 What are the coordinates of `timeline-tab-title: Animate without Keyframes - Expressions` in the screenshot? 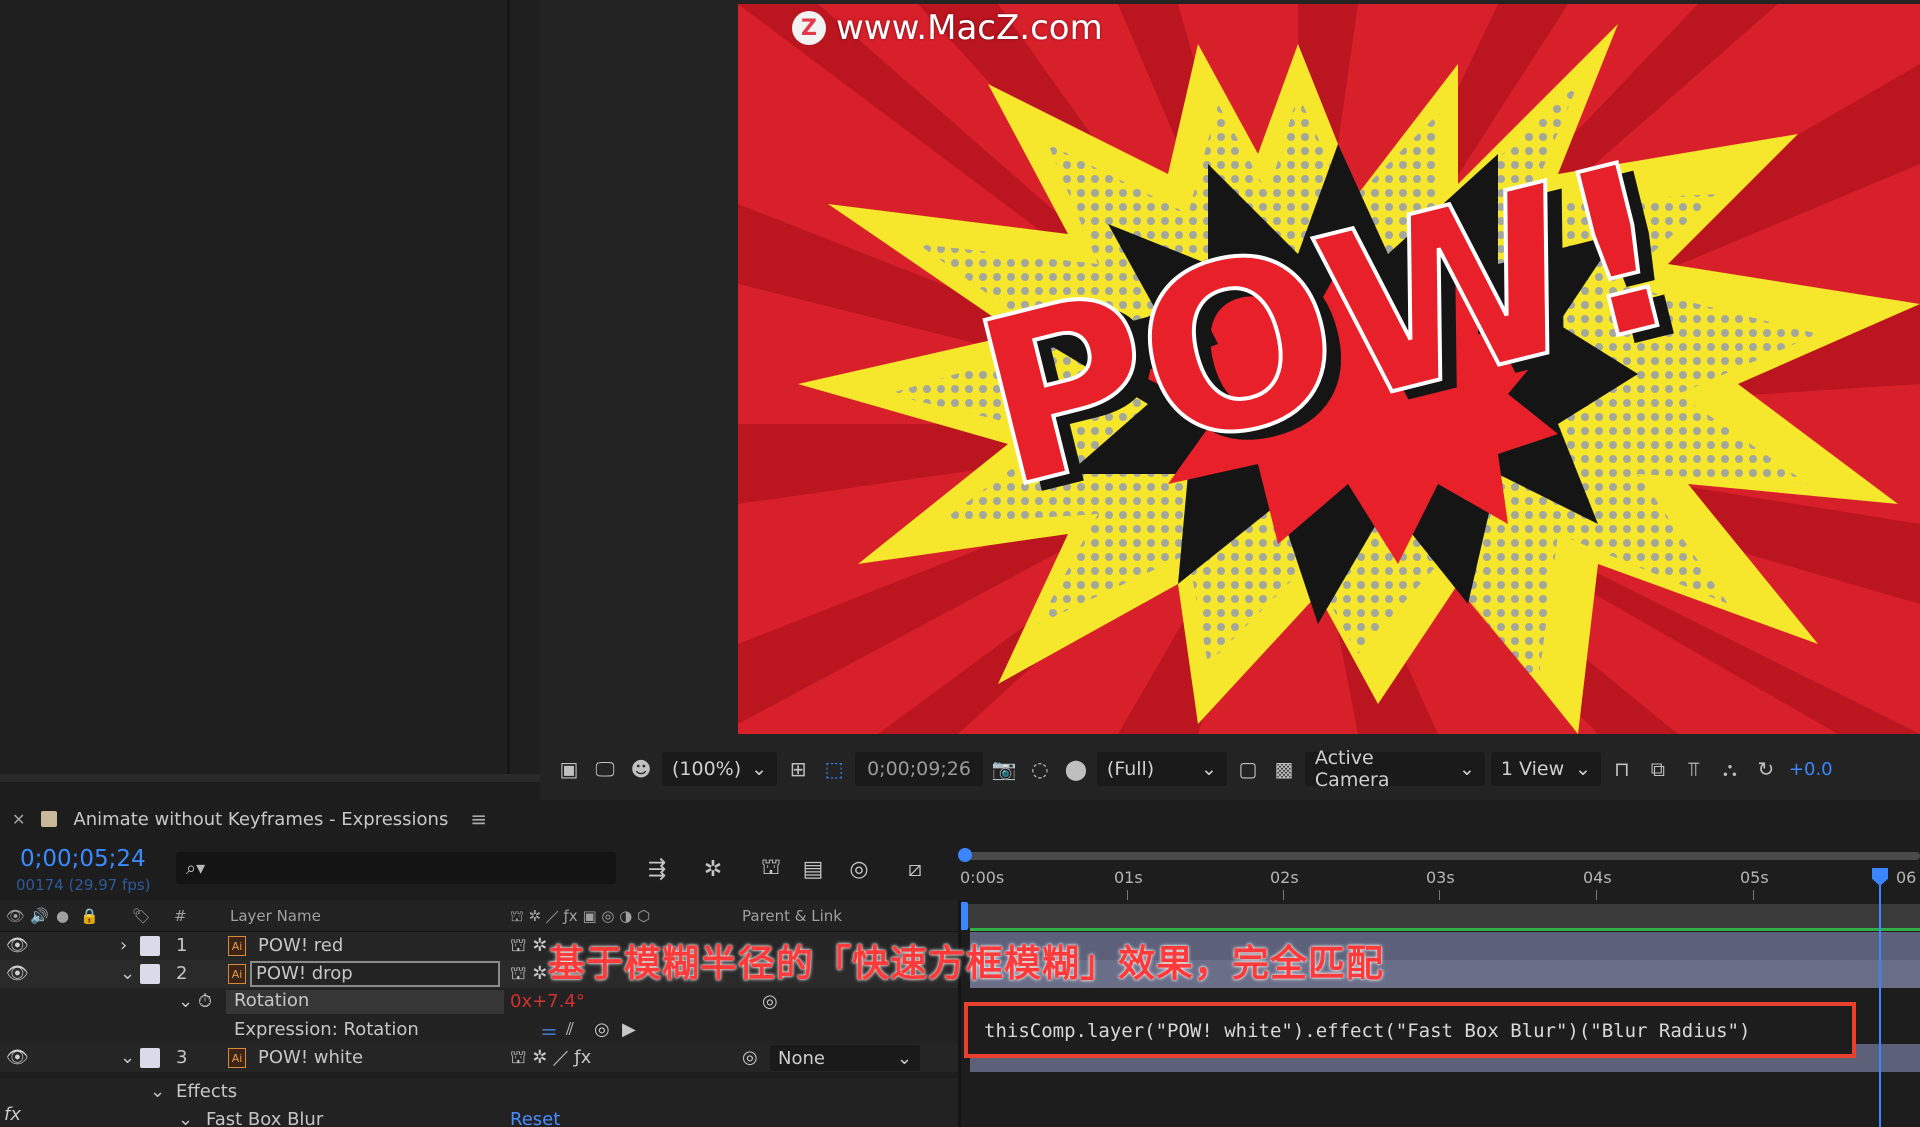 It's located at (260, 819).